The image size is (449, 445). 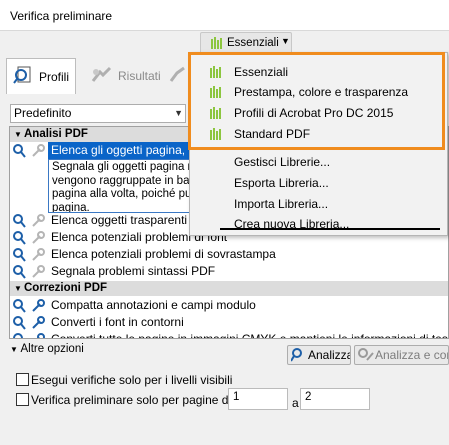 What do you see at coordinates (224, 15) in the screenshot?
I see `title-bar: Verifica preliminare` at bounding box center [224, 15].